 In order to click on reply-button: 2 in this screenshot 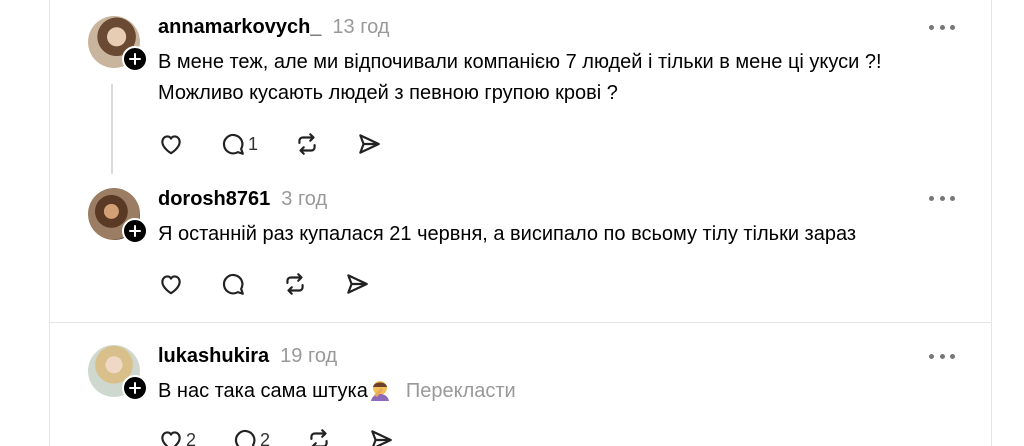, I will do `click(251, 436)`.